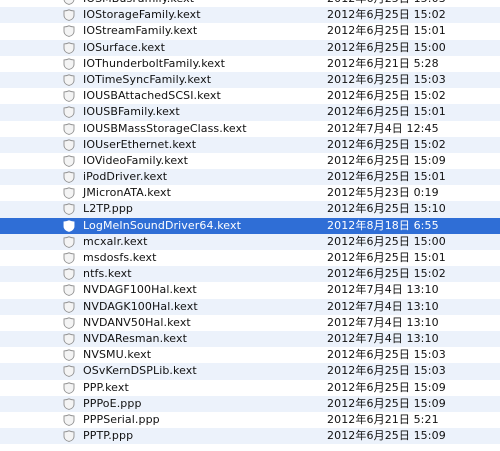 Image resolution: width=500 pixels, height=451 pixels. I want to click on file-row: IOSMBusFamily.kext 2012年6月25日 15:03, so click(250, 3).